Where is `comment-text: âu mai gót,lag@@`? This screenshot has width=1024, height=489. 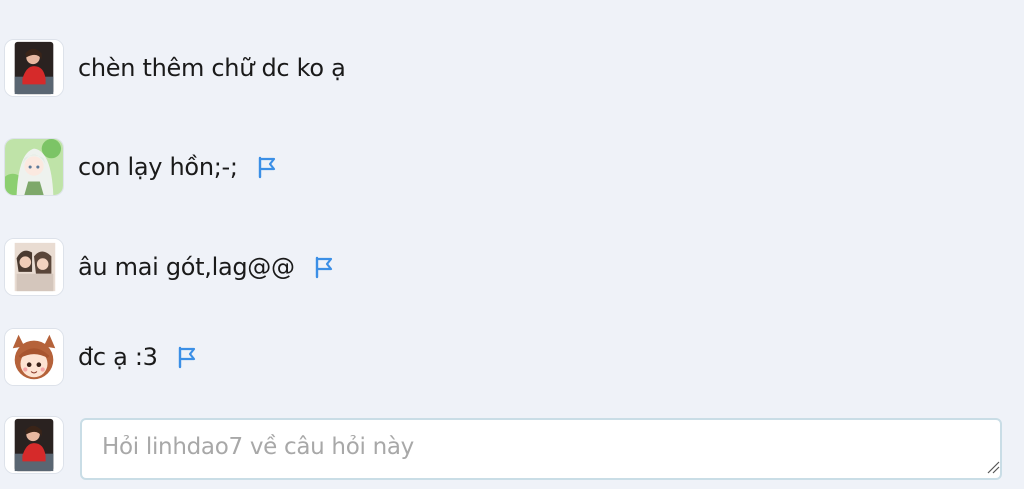 comment-text: âu mai gót,lag@@ is located at coordinates (186, 267).